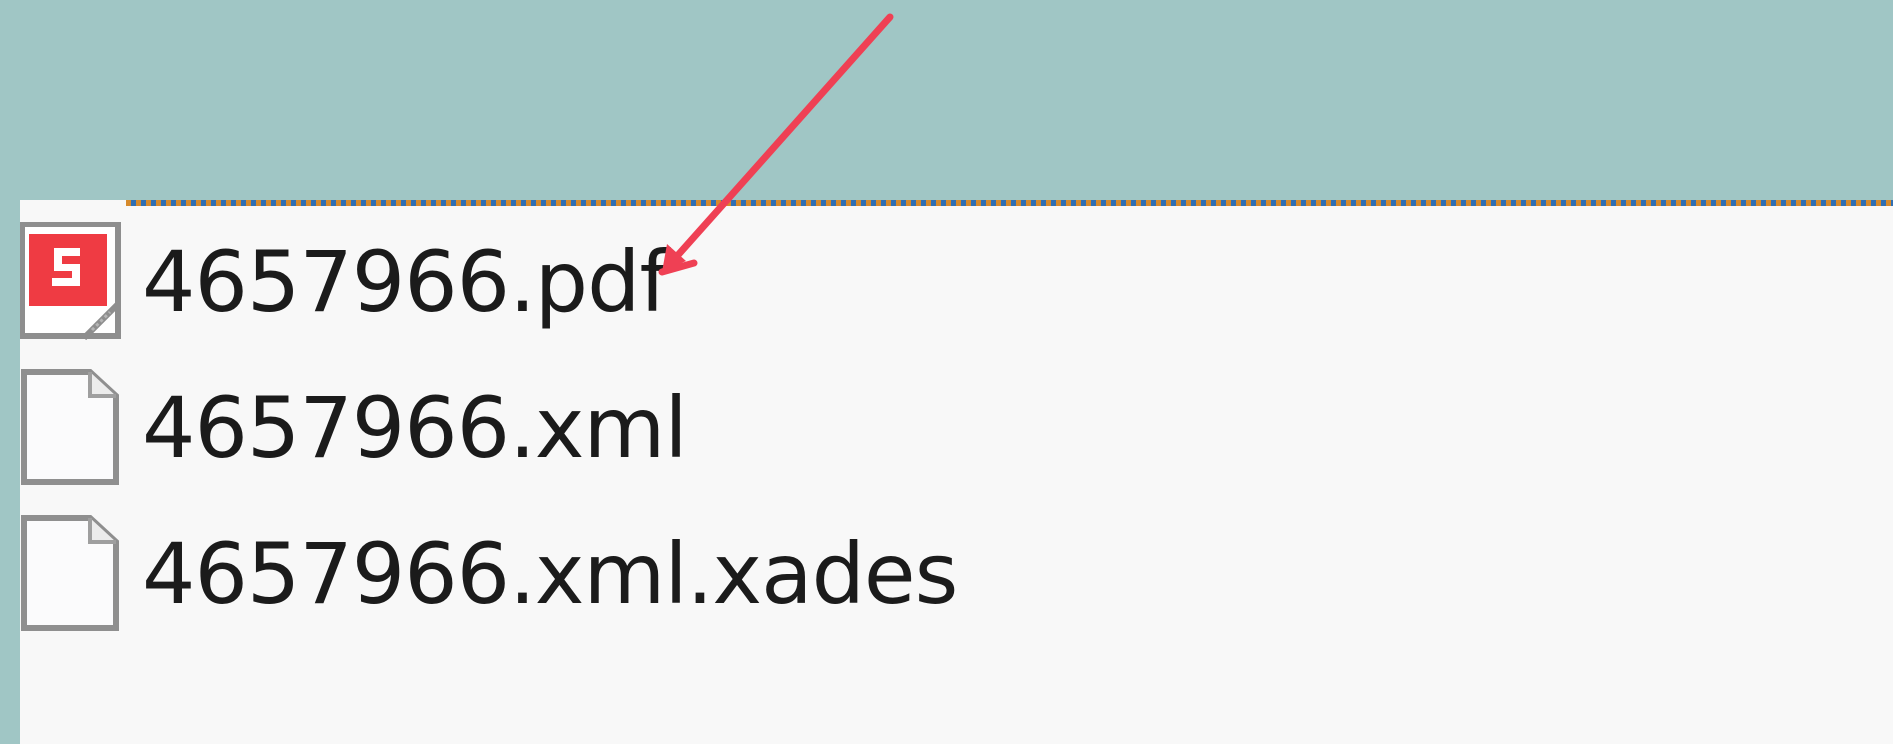 The width and height of the screenshot is (1893, 744). What do you see at coordinates (70, 281) in the screenshot?
I see `pdf-file-icon` at bounding box center [70, 281].